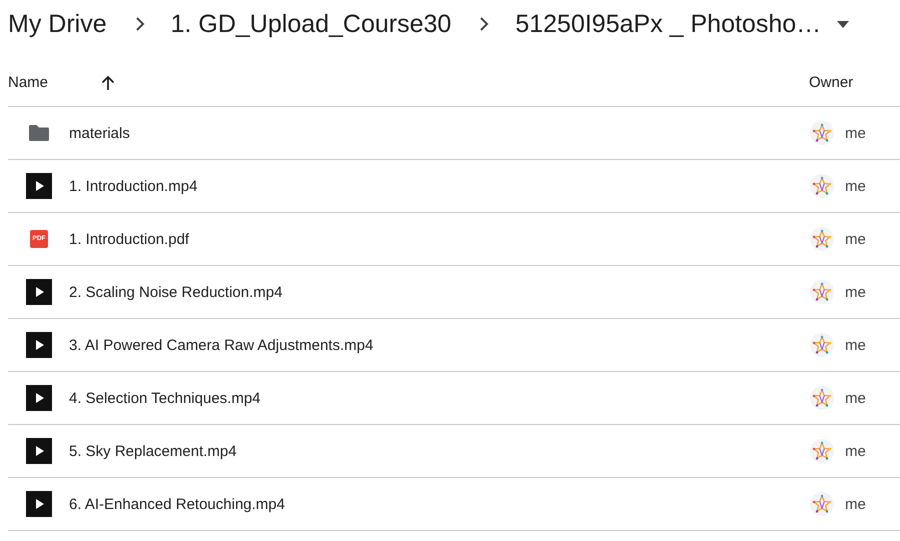  Describe the element at coordinates (99, 133) in the screenshot. I see `file-name: materials` at that location.